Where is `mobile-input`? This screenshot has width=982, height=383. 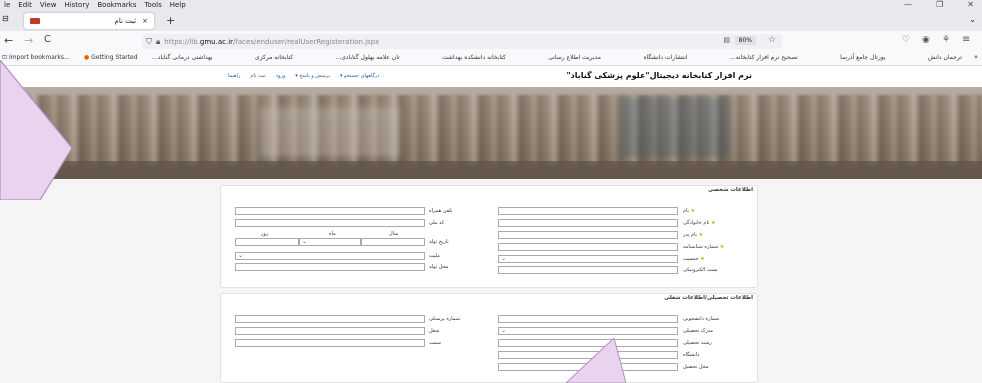 mobile-input is located at coordinates (330, 211).